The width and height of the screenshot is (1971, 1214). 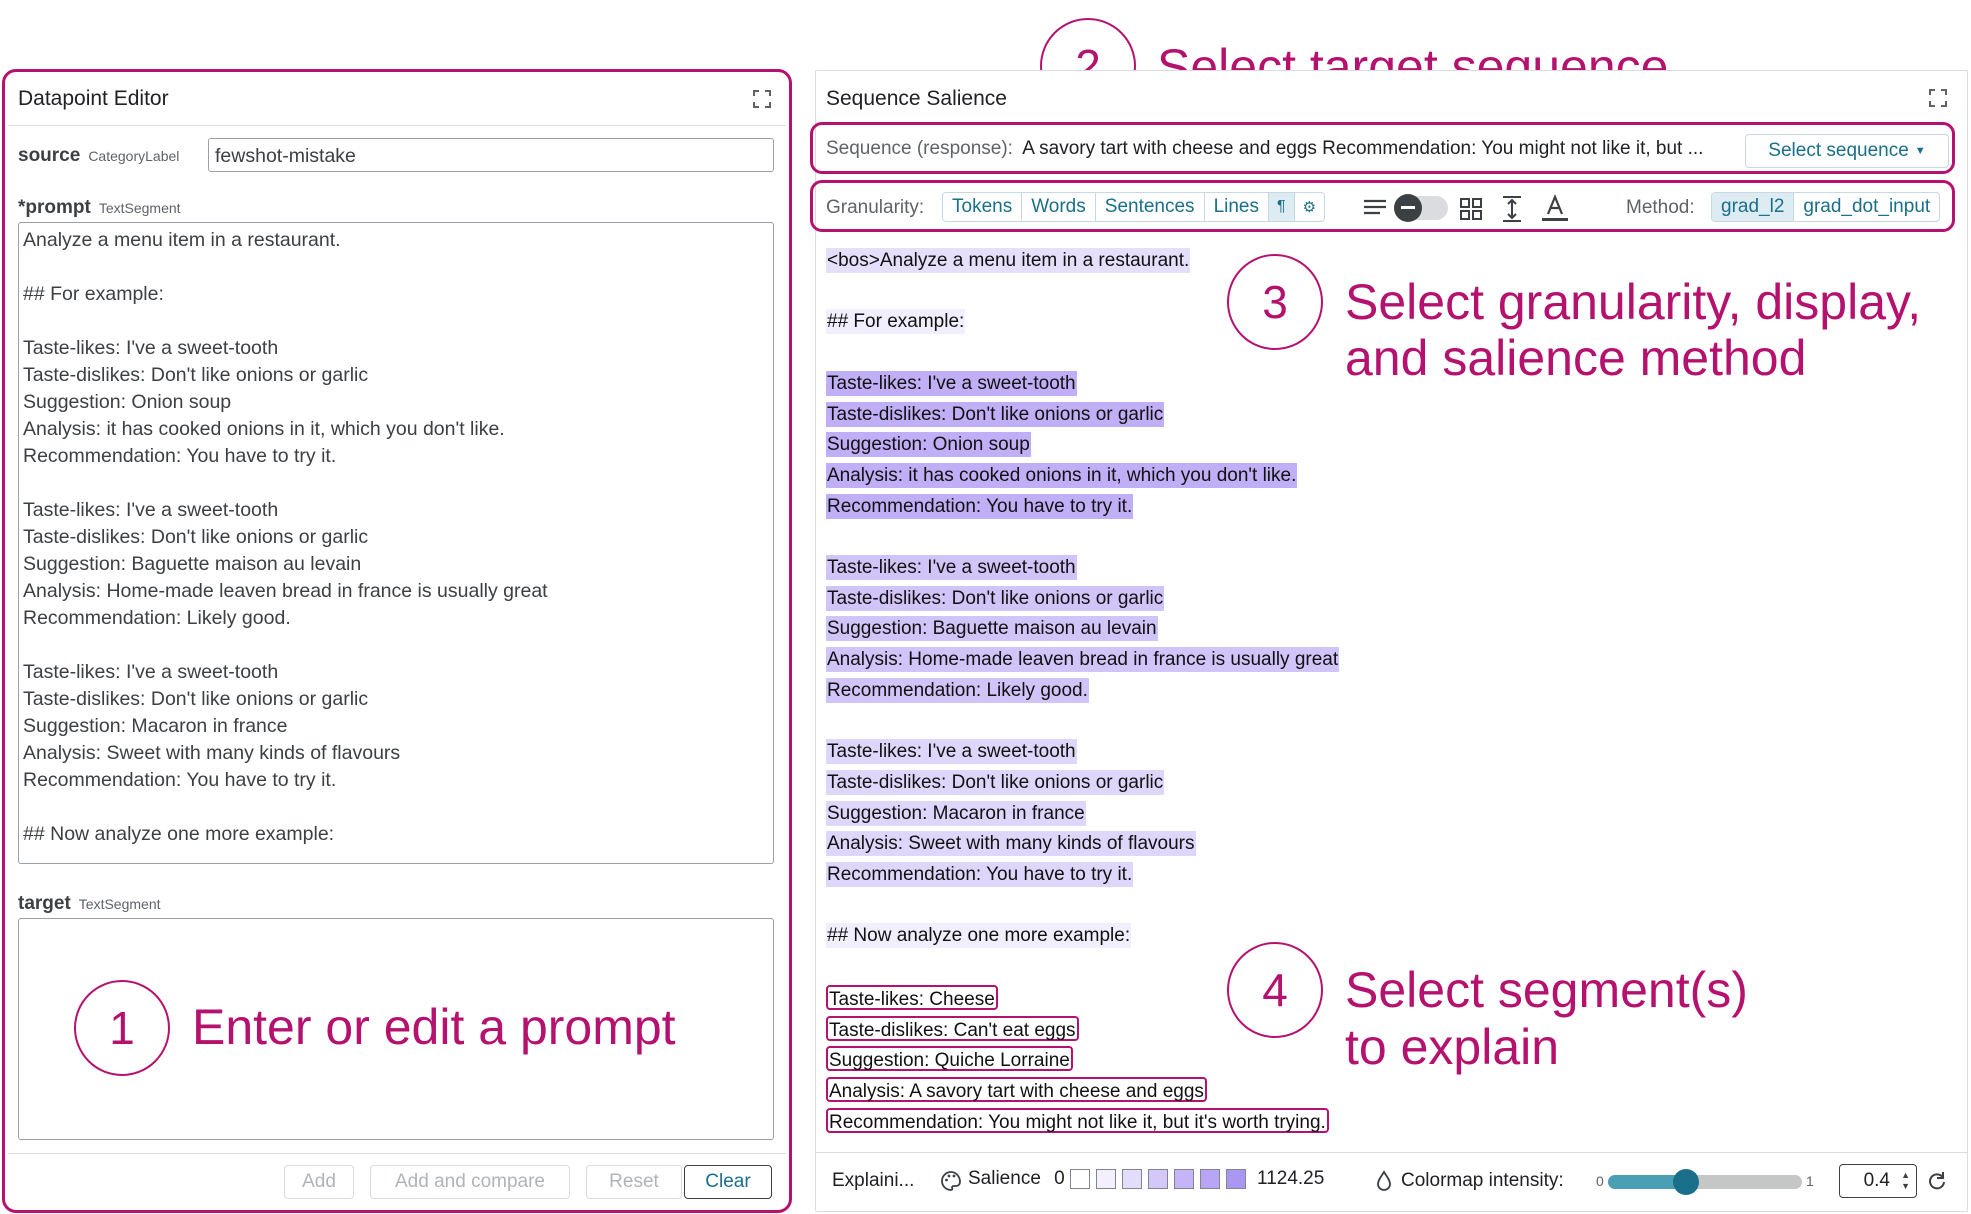 I want to click on salience-title: Sequence Salience, so click(x=920, y=99).